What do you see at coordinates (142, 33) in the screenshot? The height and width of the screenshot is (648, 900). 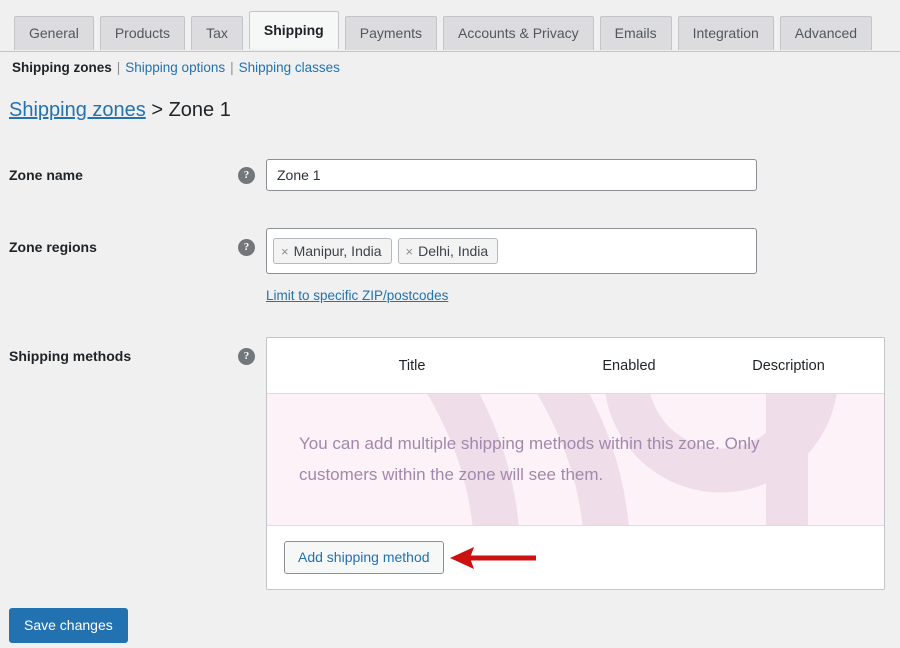 I see `tab-products: Products` at bounding box center [142, 33].